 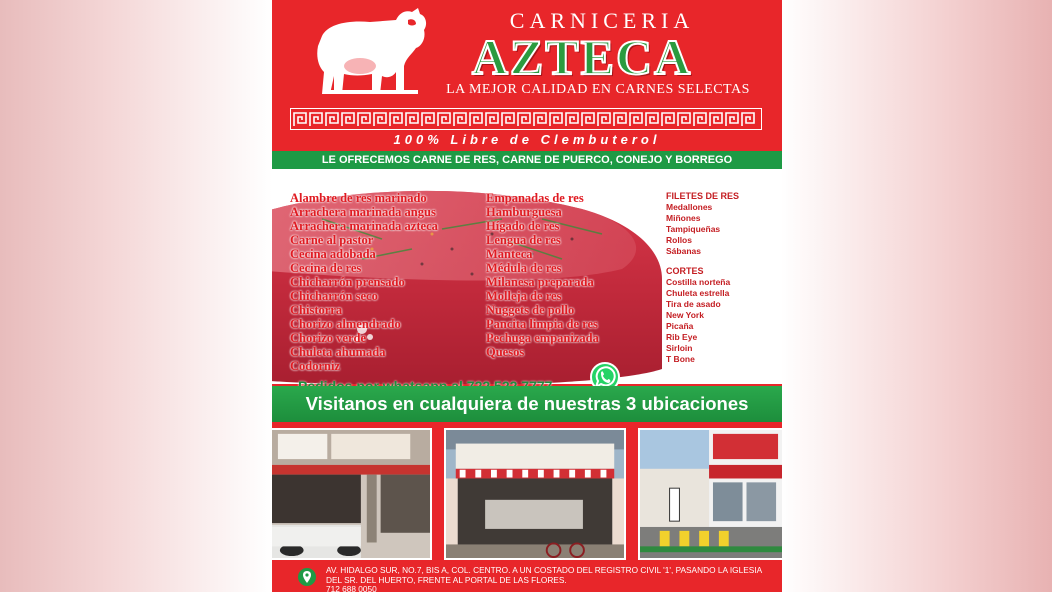 What do you see at coordinates (332, 240) in the screenshot?
I see `product-item: Carne al pastor` at bounding box center [332, 240].